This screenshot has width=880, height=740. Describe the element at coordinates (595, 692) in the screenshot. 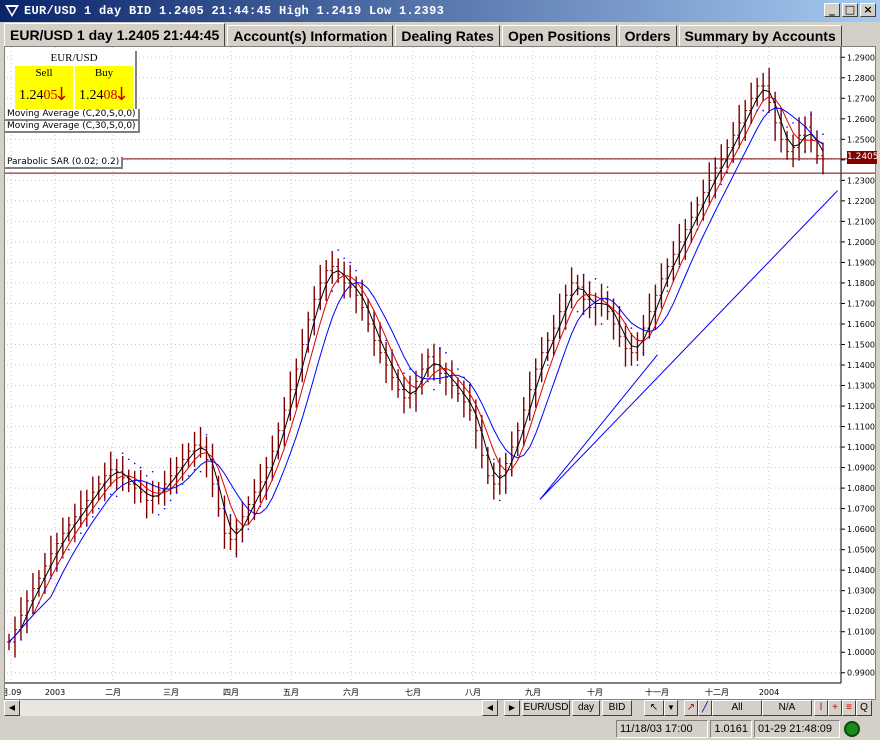

I see `x-tick-label: 十月` at that location.